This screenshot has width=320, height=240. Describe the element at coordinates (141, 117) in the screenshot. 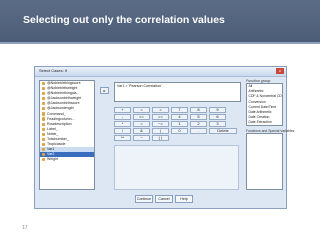

I see `calc-key: <=` at that location.